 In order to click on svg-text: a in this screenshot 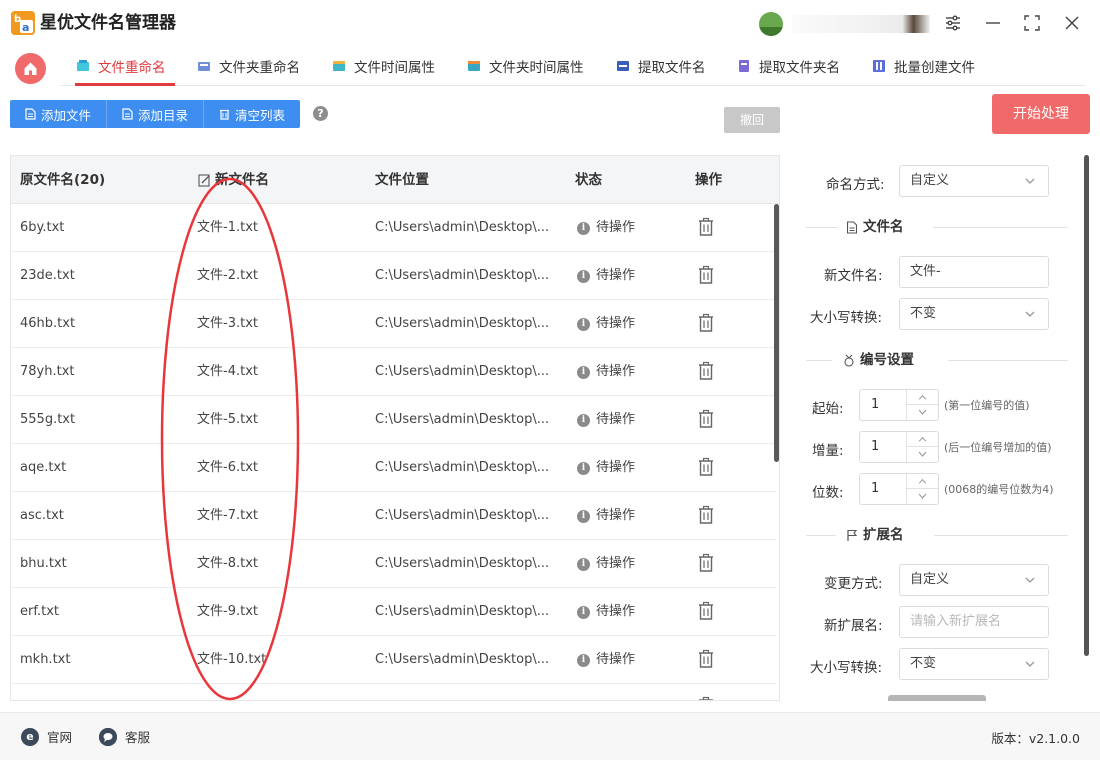, I will do `click(25, 27)`.